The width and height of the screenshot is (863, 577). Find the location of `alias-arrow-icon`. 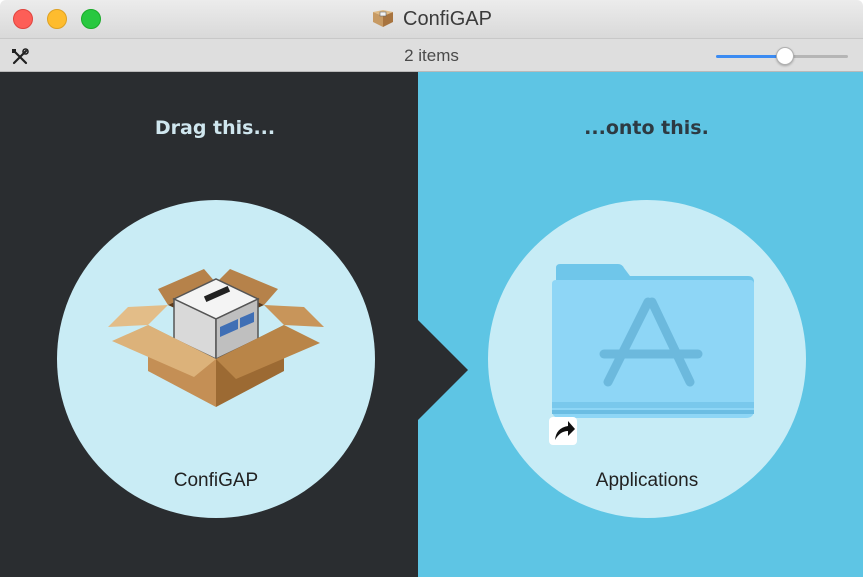

alias-arrow-icon is located at coordinates (563, 431).